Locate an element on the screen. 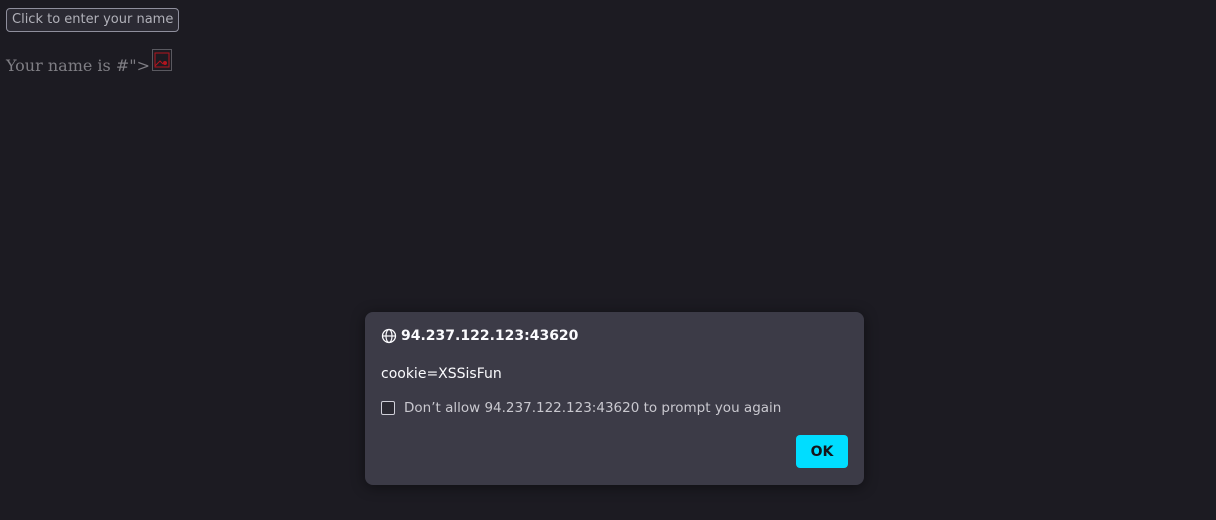 The image size is (1216, 520). name-display-text: Your name is #"> is located at coordinates (78, 65).